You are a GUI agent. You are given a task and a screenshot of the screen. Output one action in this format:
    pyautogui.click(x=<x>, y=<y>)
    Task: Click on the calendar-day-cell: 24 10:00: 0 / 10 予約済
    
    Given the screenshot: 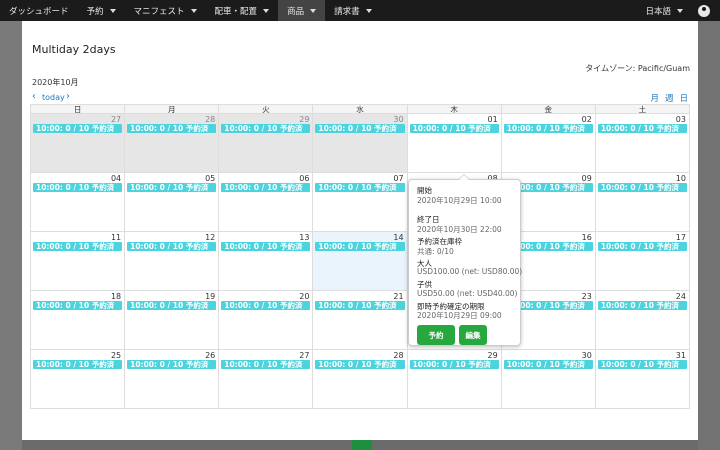 What is the action you would take?
    pyautogui.click(x=642, y=320)
    